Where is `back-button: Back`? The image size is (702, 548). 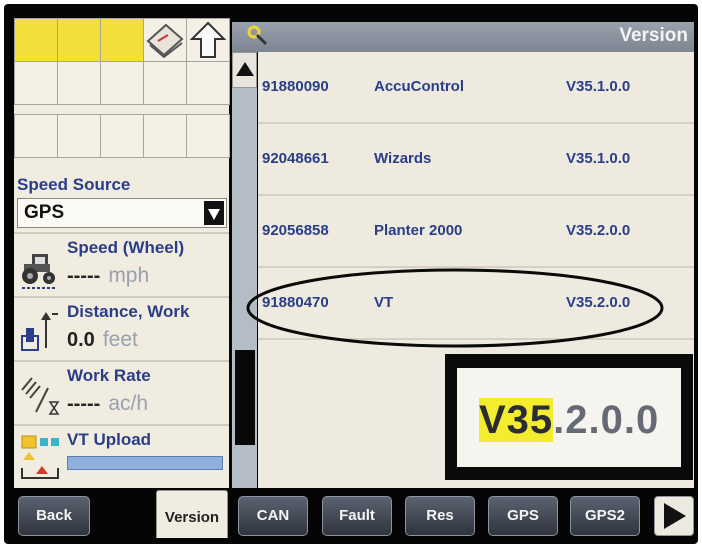 back-button: Back is located at coordinates (54, 516).